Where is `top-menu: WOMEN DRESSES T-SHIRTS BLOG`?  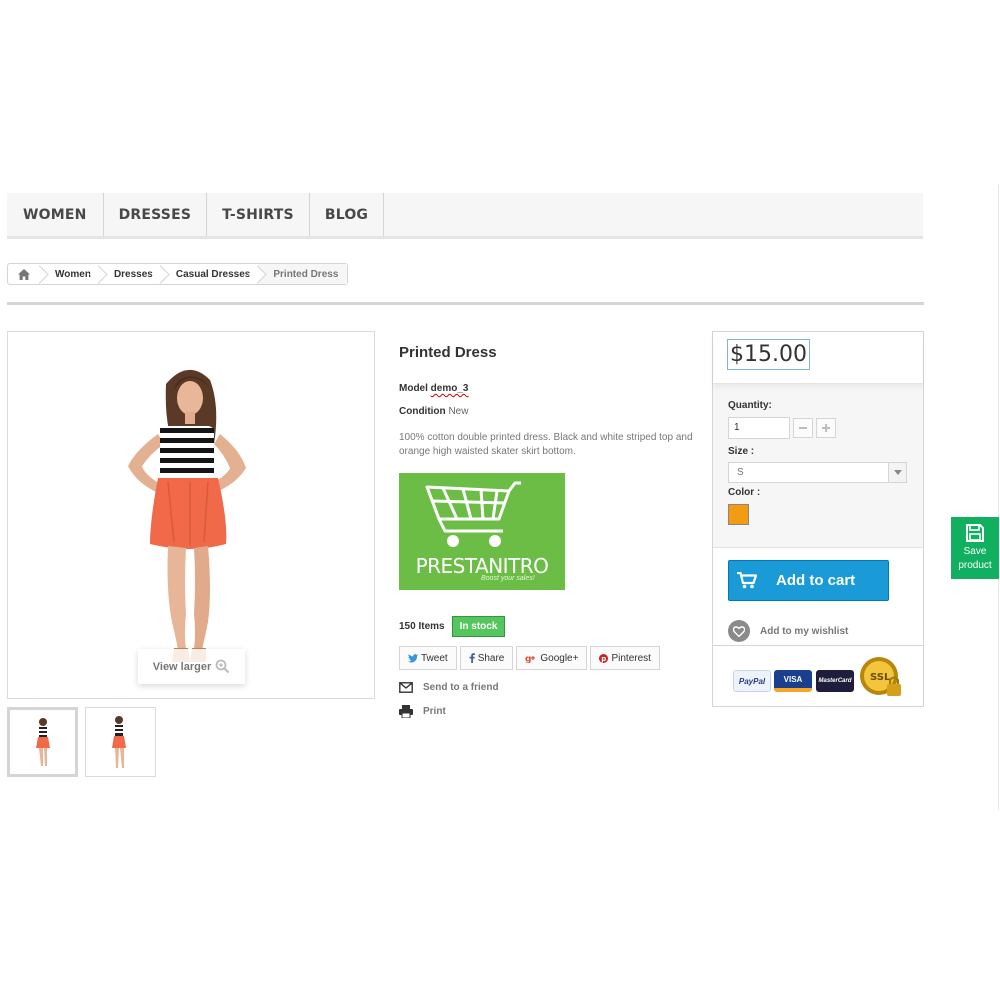
top-menu: WOMEN DRESSES T-SHIRTS BLOG is located at coordinates (465, 216).